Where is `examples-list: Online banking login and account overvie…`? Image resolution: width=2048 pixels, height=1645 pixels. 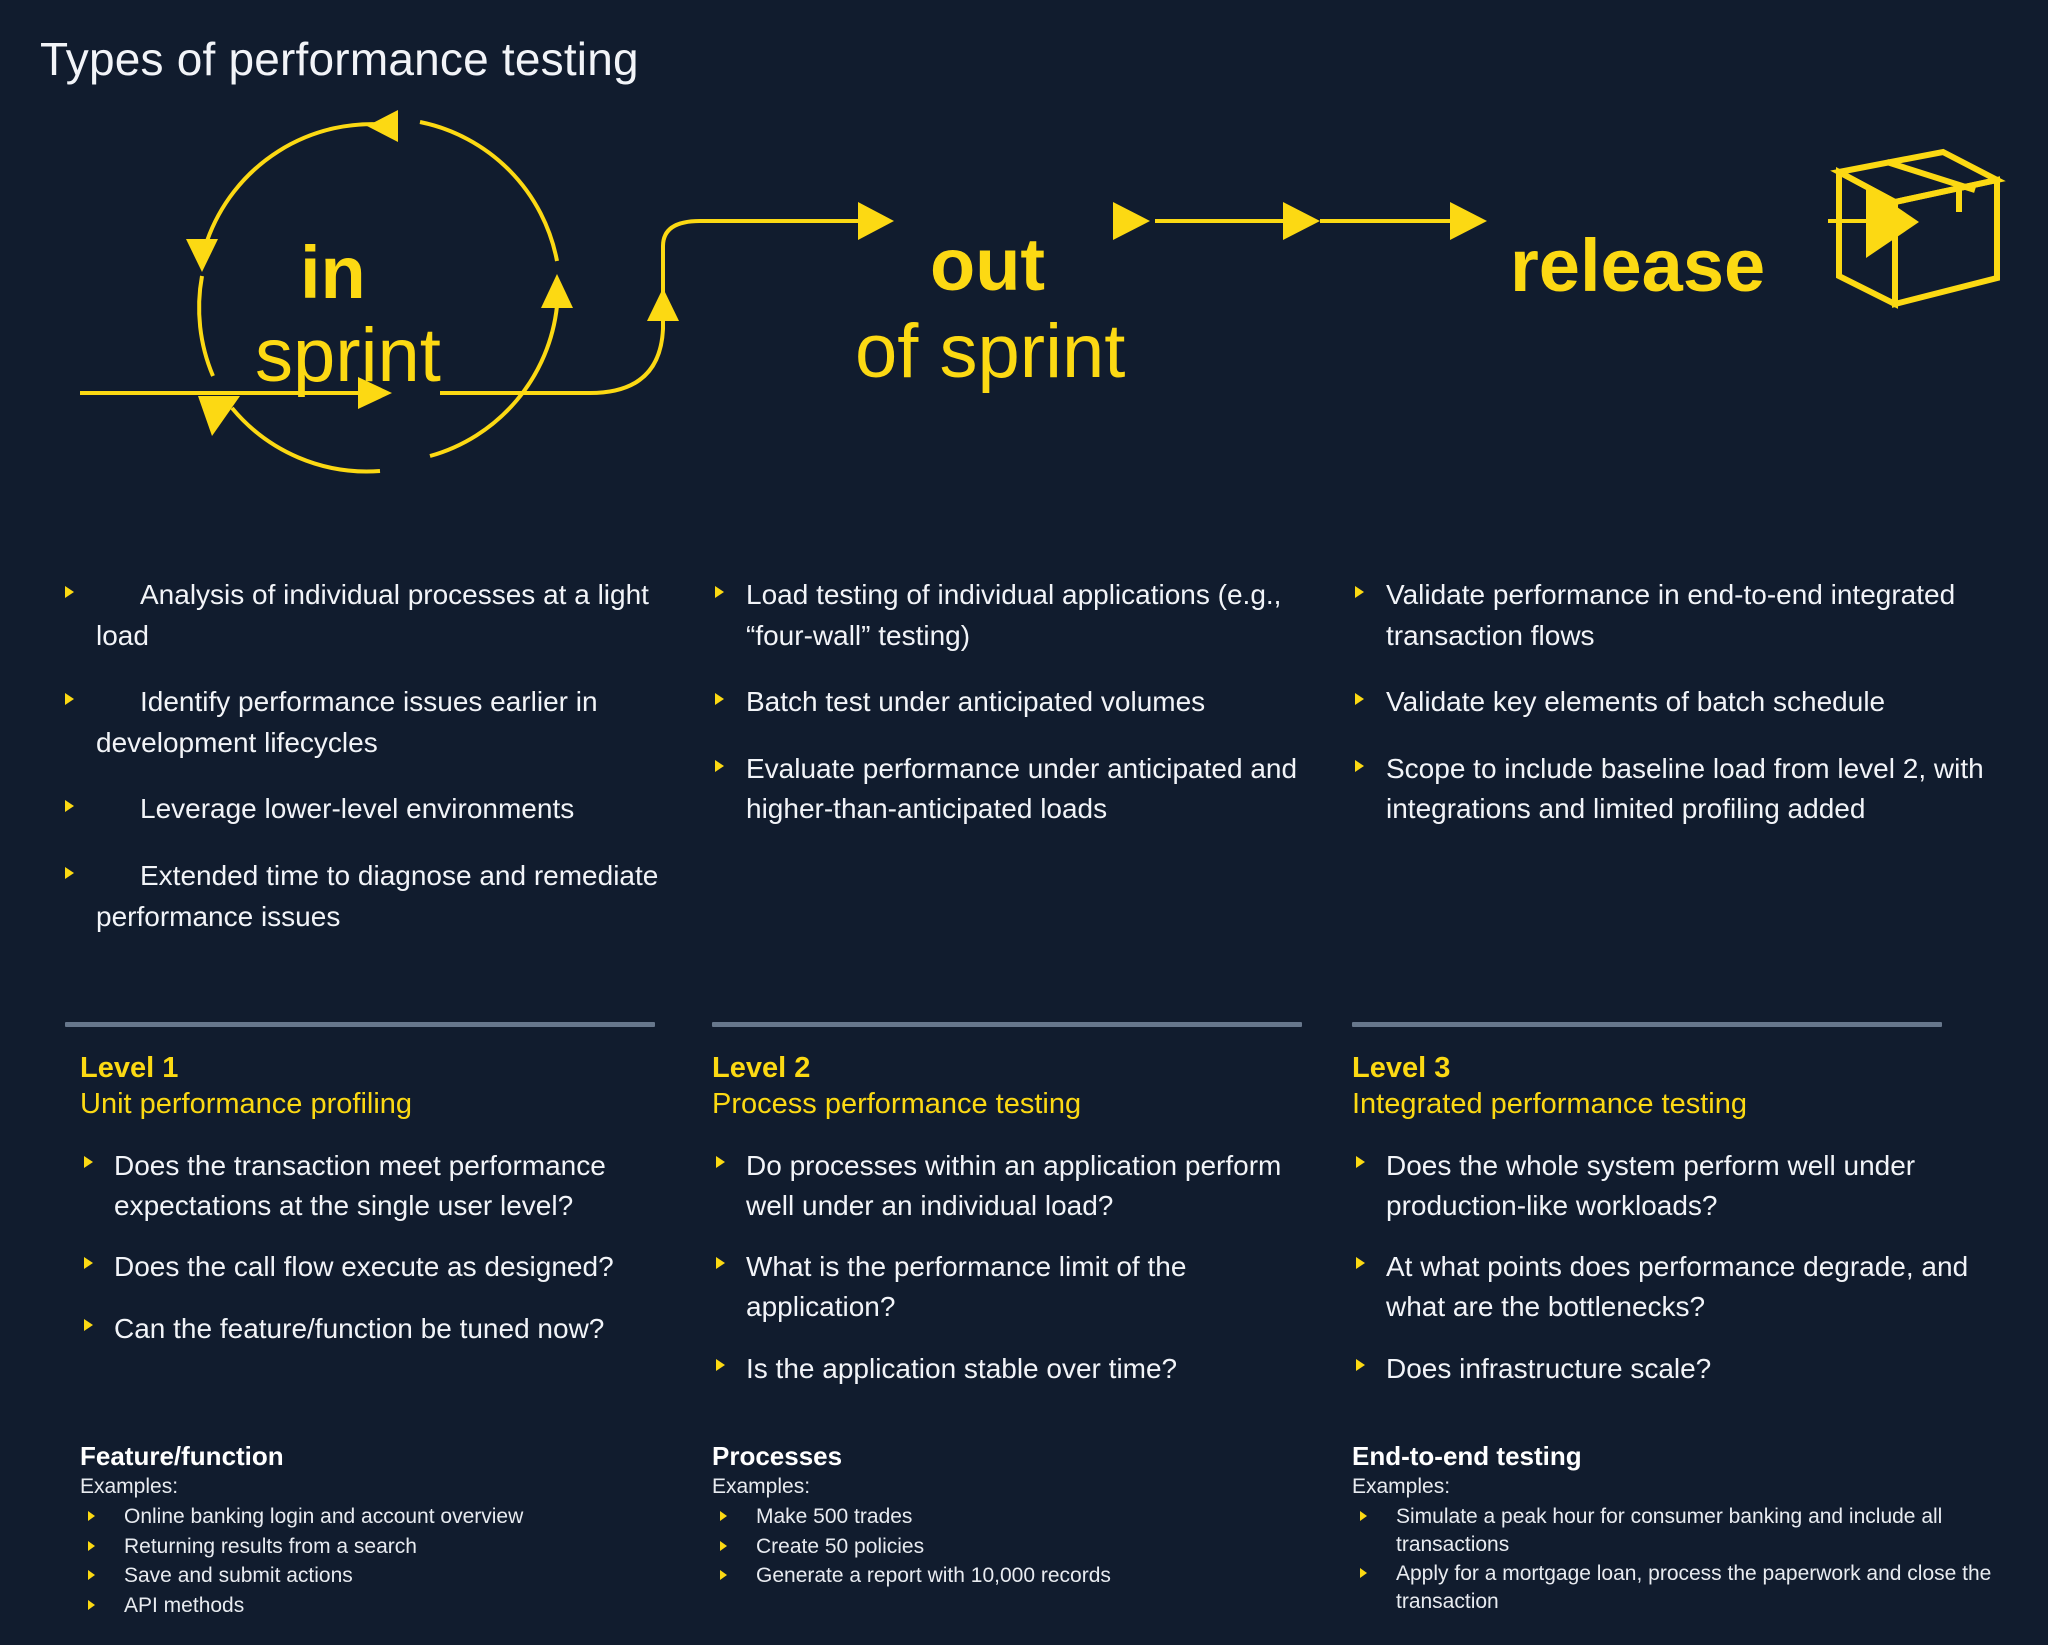 examples-list: Online banking login and account overvie… is located at coordinates (390, 1561).